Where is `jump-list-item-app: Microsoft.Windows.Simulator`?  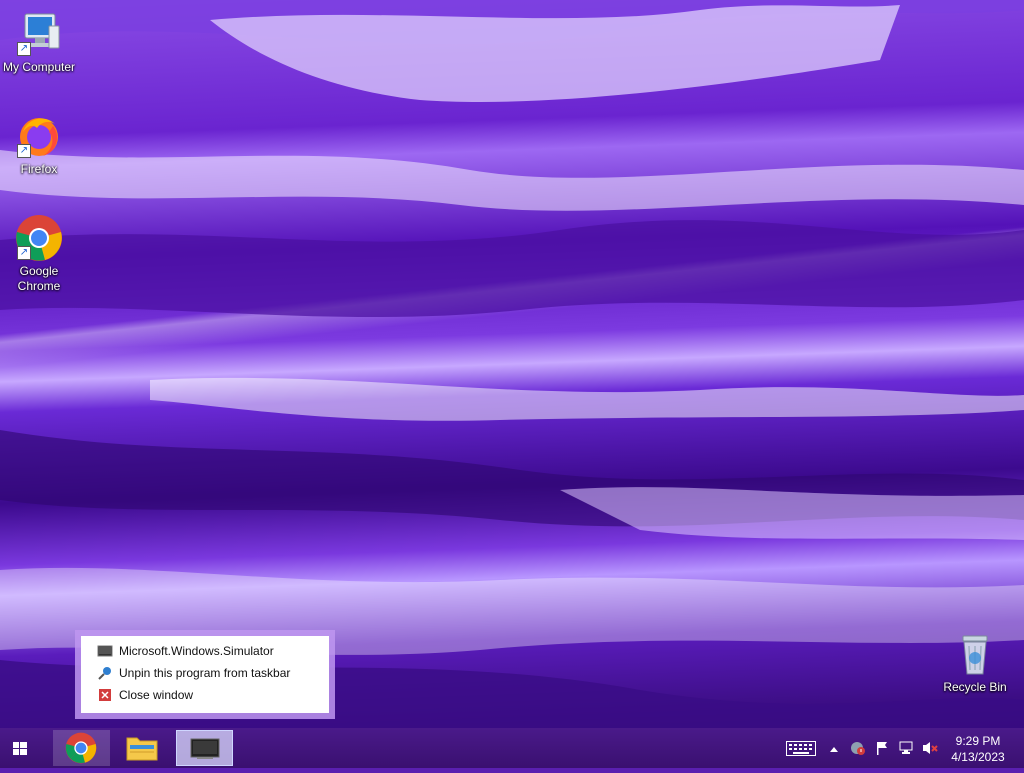
jump-list-item-app: Microsoft.Windows.Simulator is located at coordinates (205, 651).